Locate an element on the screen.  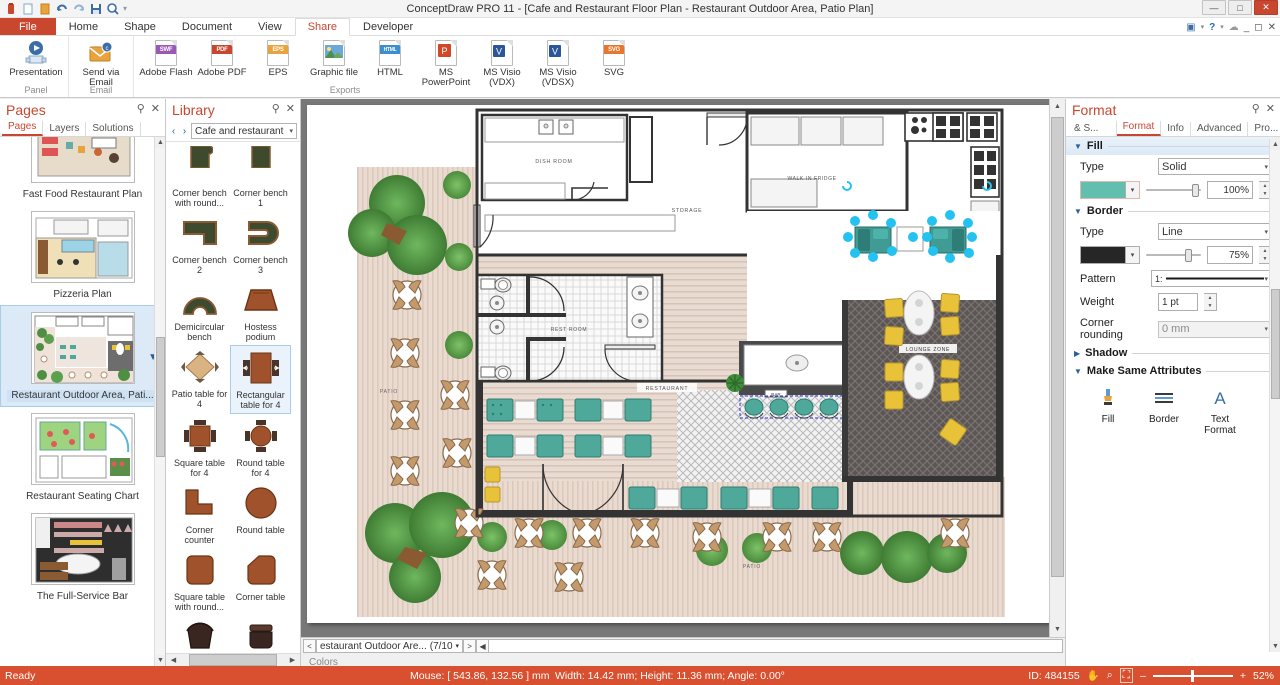
undo-icon is located at coordinates (62, 9).